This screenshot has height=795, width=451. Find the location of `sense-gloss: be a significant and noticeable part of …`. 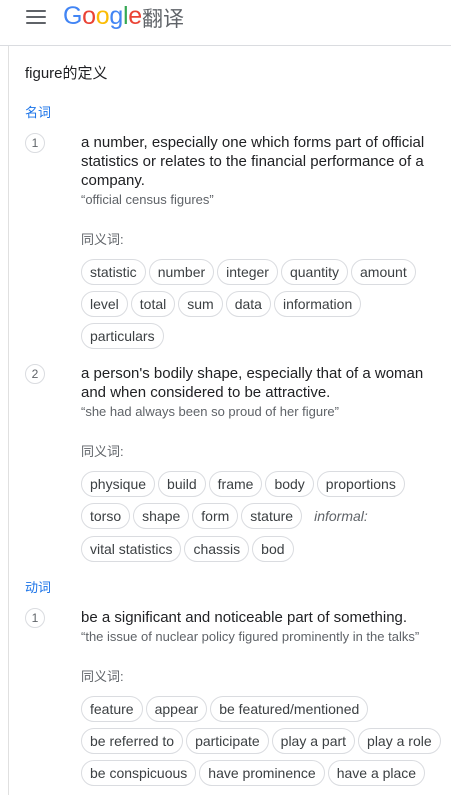

sense-gloss: be a significant and noticeable part of … is located at coordinates (244, 617).